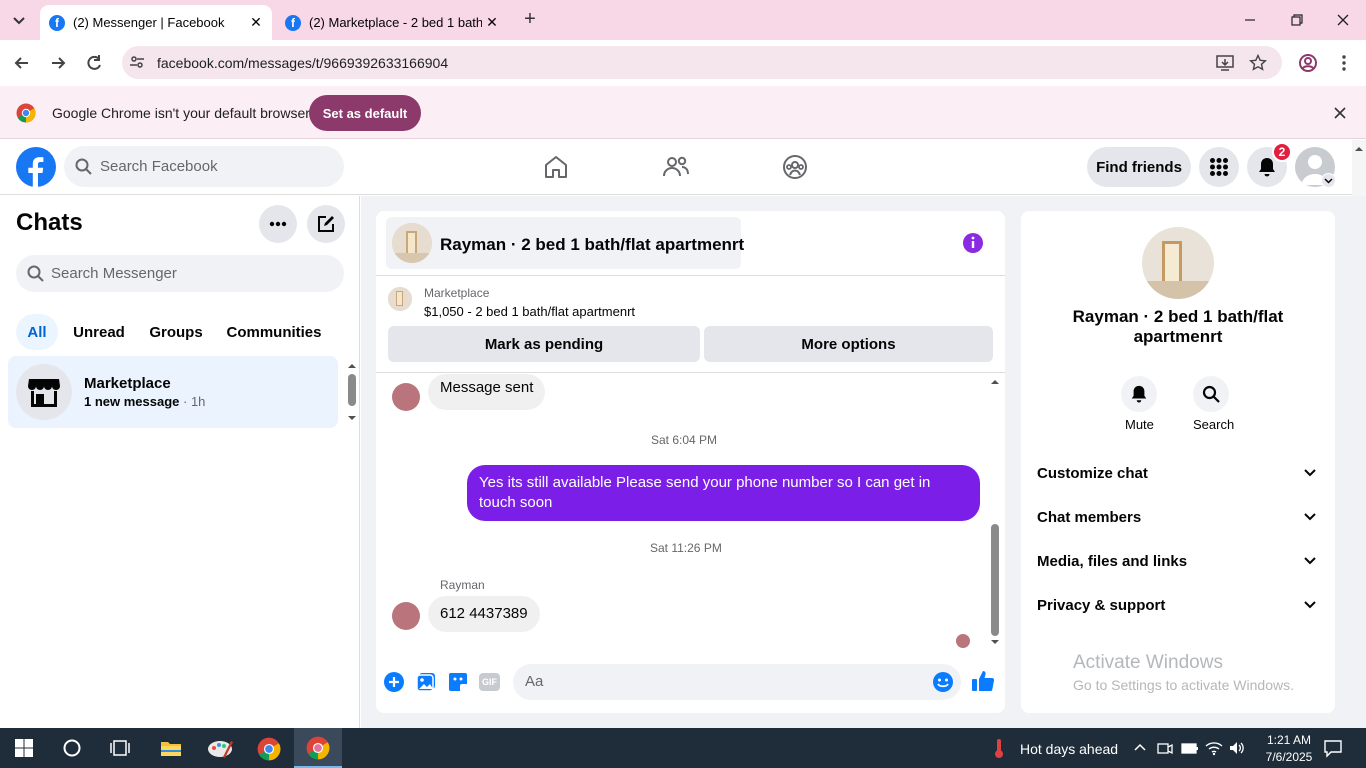 Image resolution: width=1366 pixels, height=768 pixels. I want to click on tab-marketplace: f (2) Marketplace - 2 bed 1 bath/ ✕, so click(392, 22).